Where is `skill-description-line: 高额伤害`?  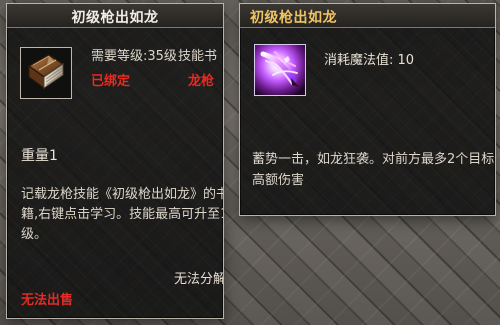
skill-description-line: 高额伤害 is located at coordinates (278, 180).